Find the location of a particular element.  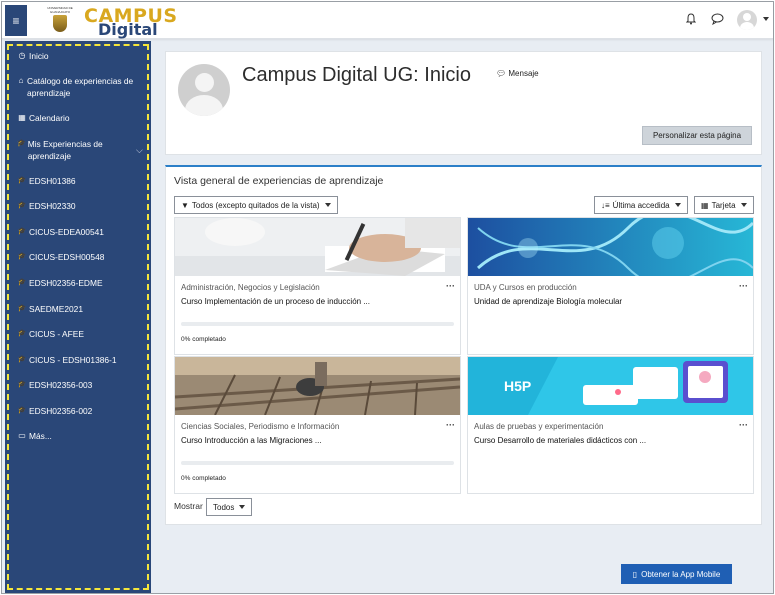

sidebar-course-item: 🎓 EDSH02356-003 is located at coordinates (55, 385).